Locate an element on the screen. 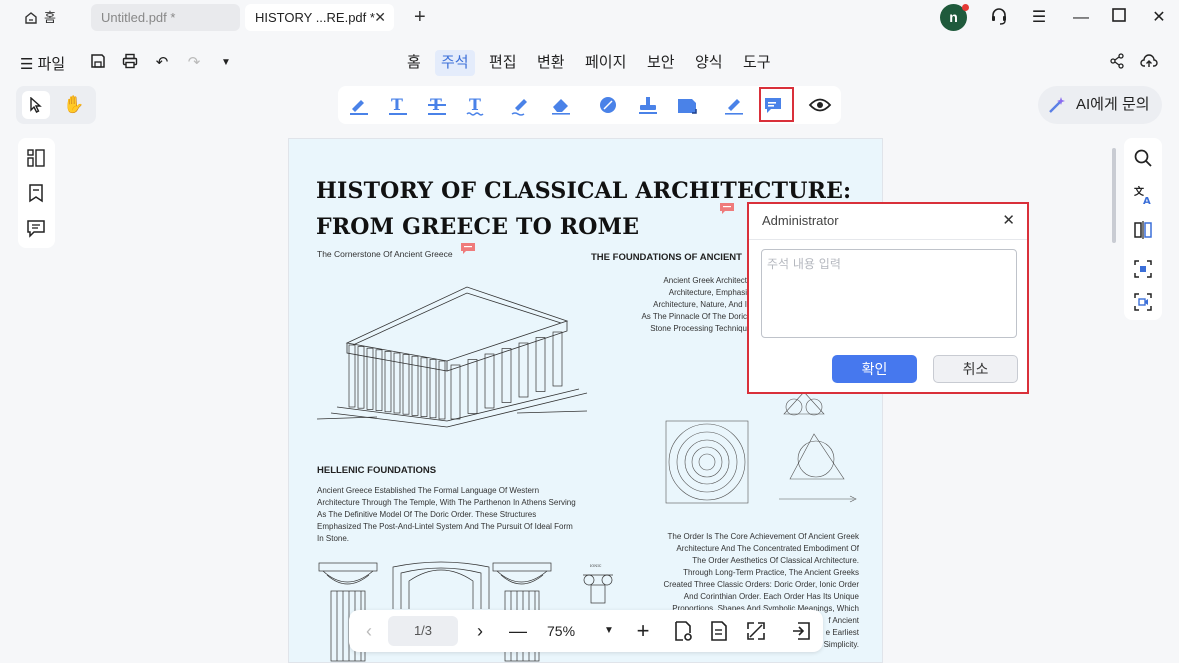 The width and height of the screenshot is (1179, 663). ask-ai-button: AI에게 문의 is located at coordinates (1100, 105).